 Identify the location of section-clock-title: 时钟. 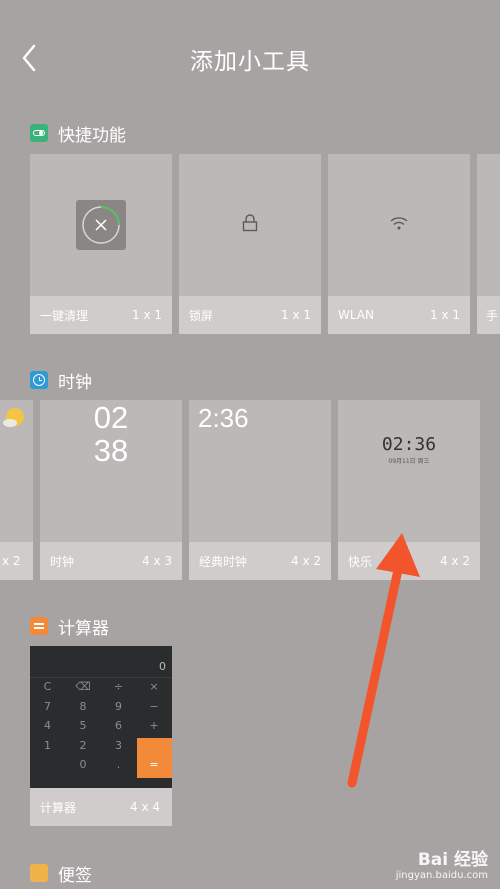
(75, 382).